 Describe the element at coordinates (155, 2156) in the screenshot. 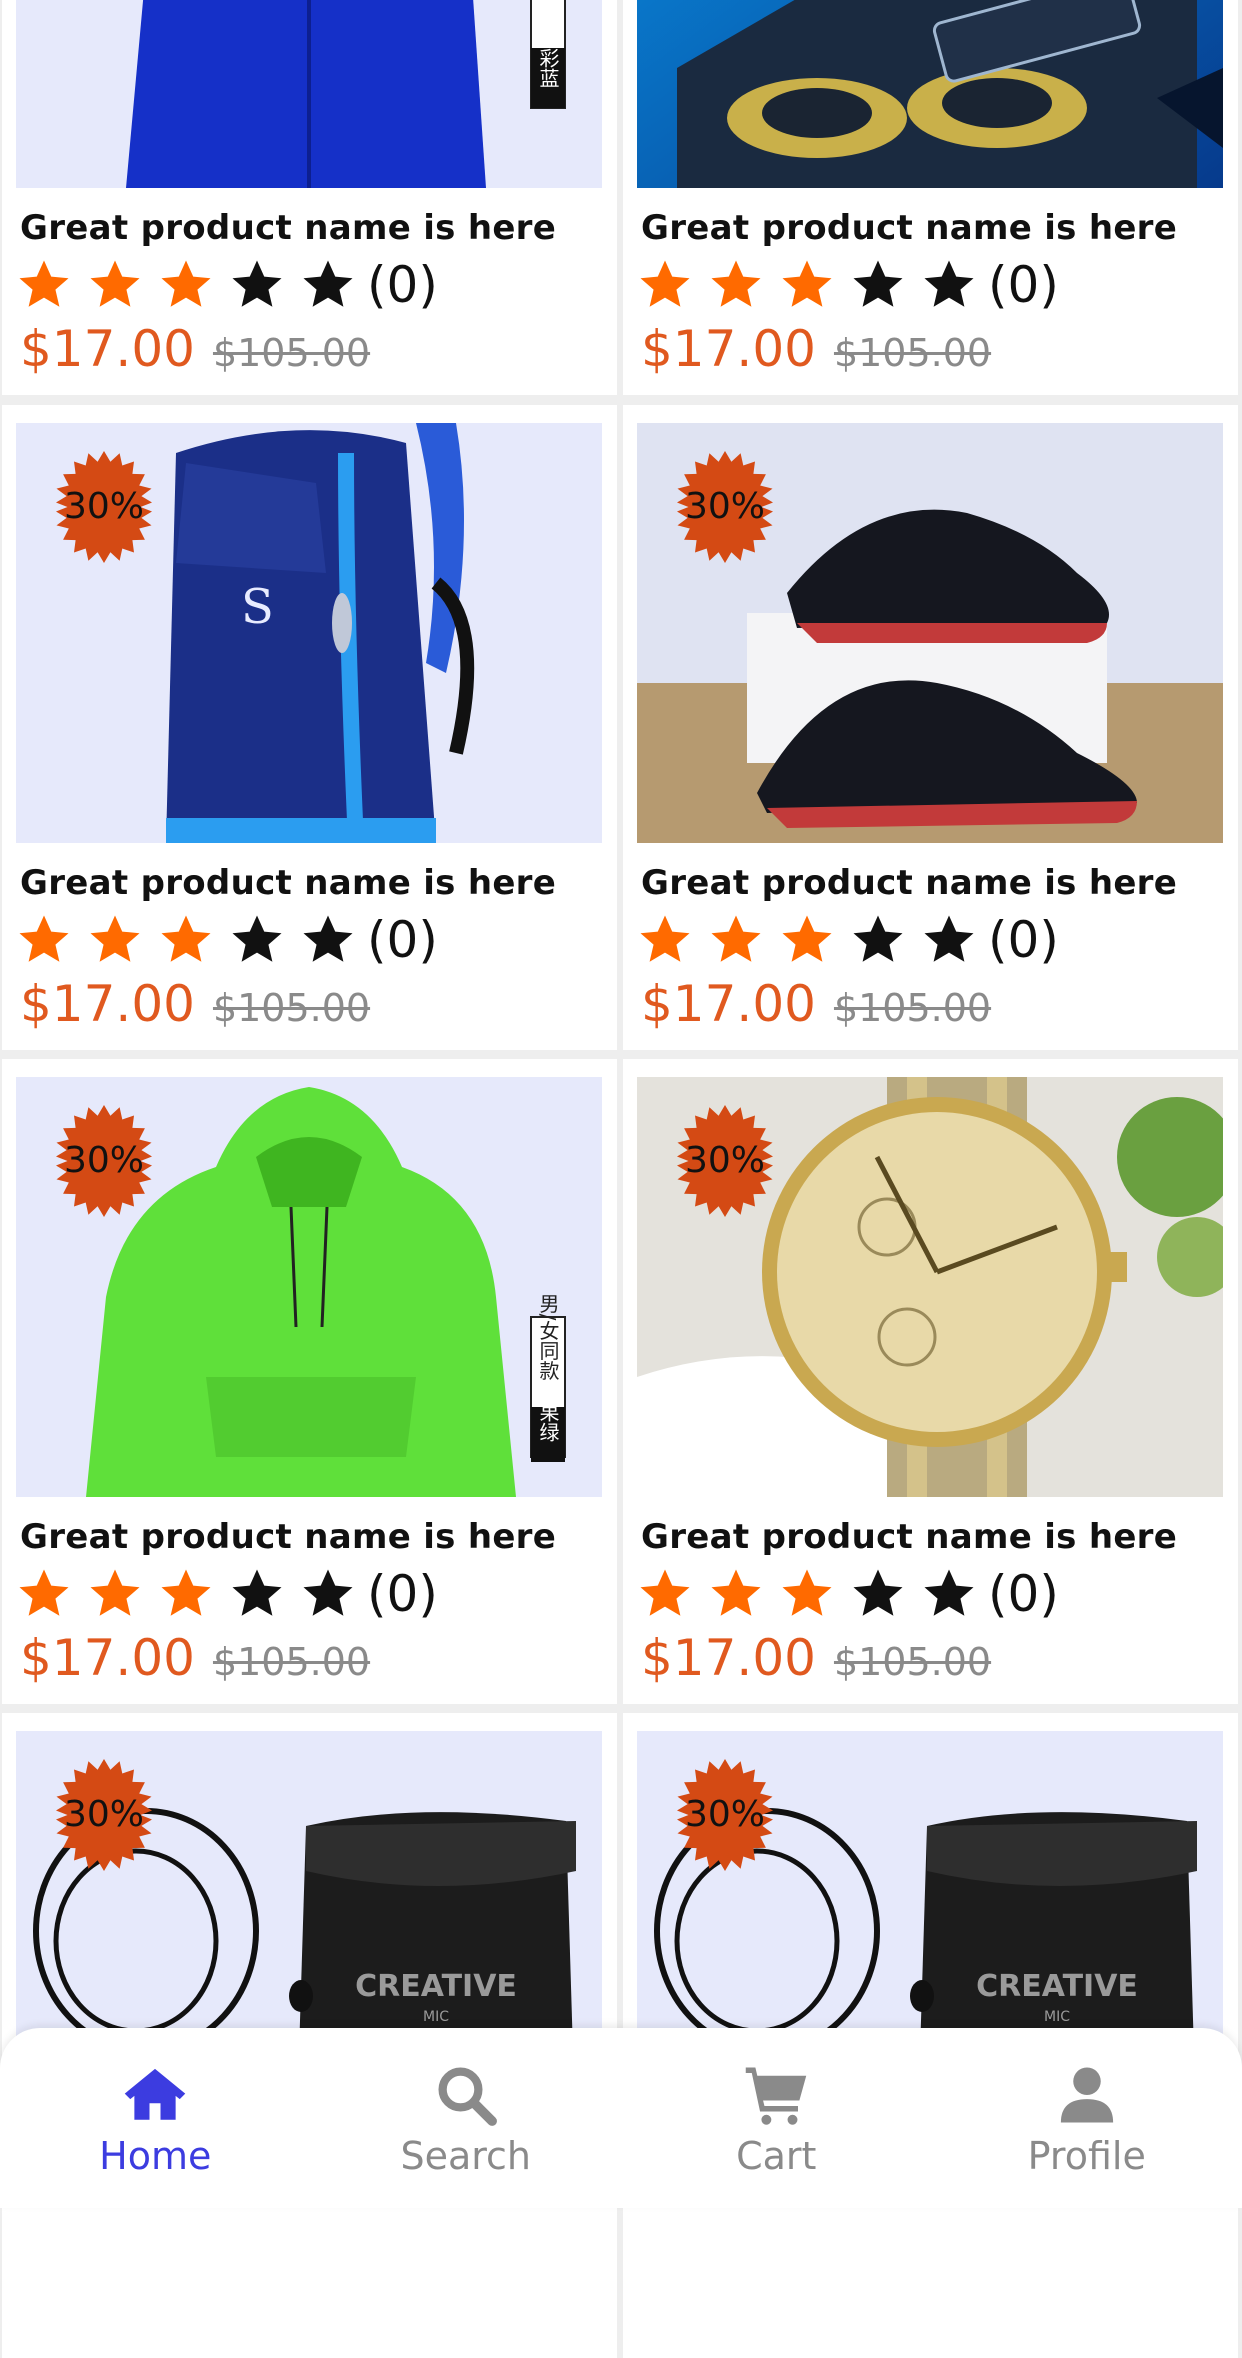

I see `nav-home-label: Home` at that location.